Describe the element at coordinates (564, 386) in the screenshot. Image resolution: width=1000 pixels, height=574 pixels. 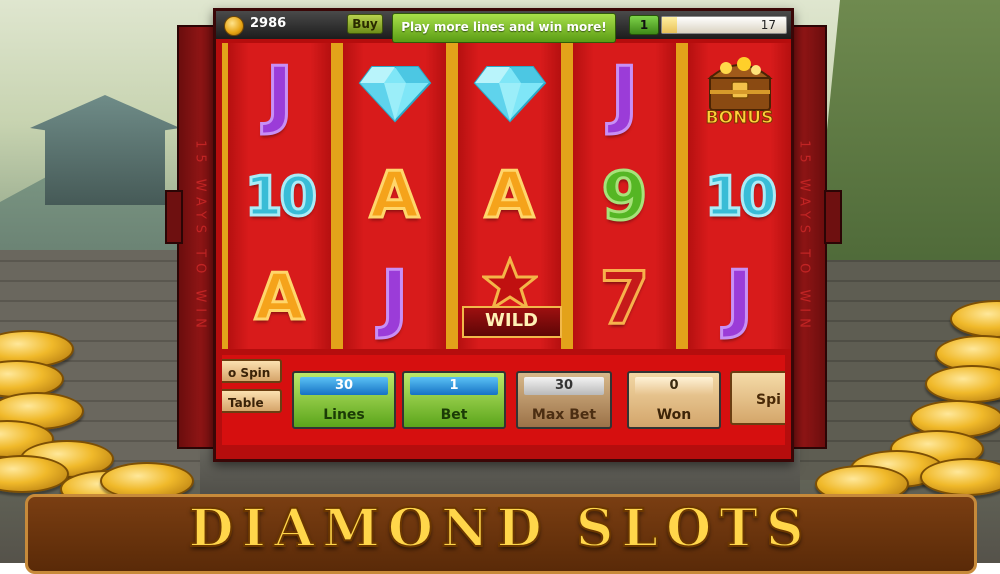
I see `max-bet-value: 30` at that location.